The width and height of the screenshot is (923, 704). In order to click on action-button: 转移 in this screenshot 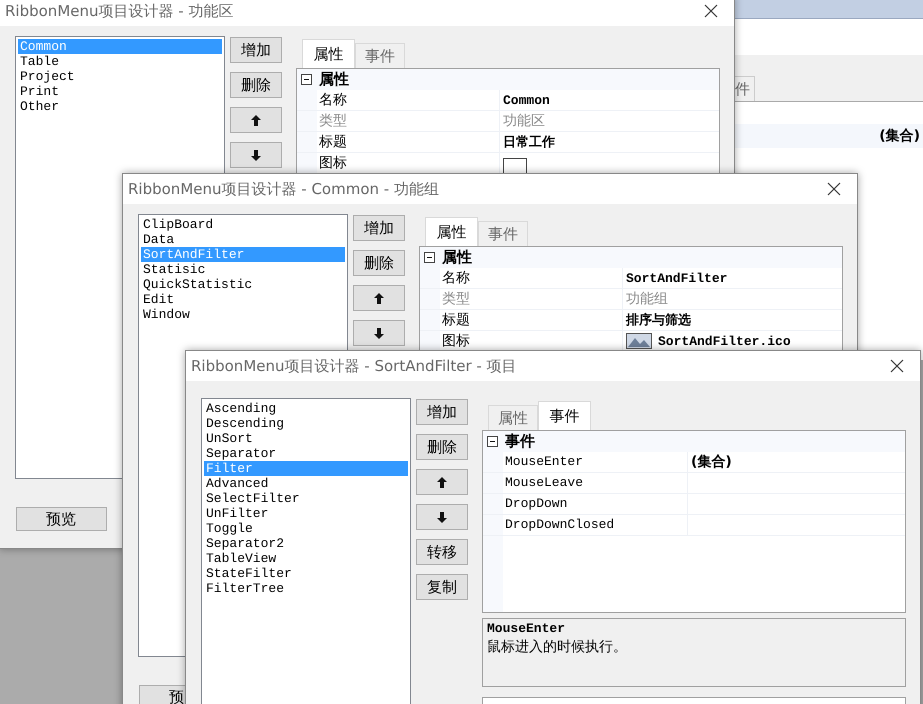, I will do `click(442, 552)`.